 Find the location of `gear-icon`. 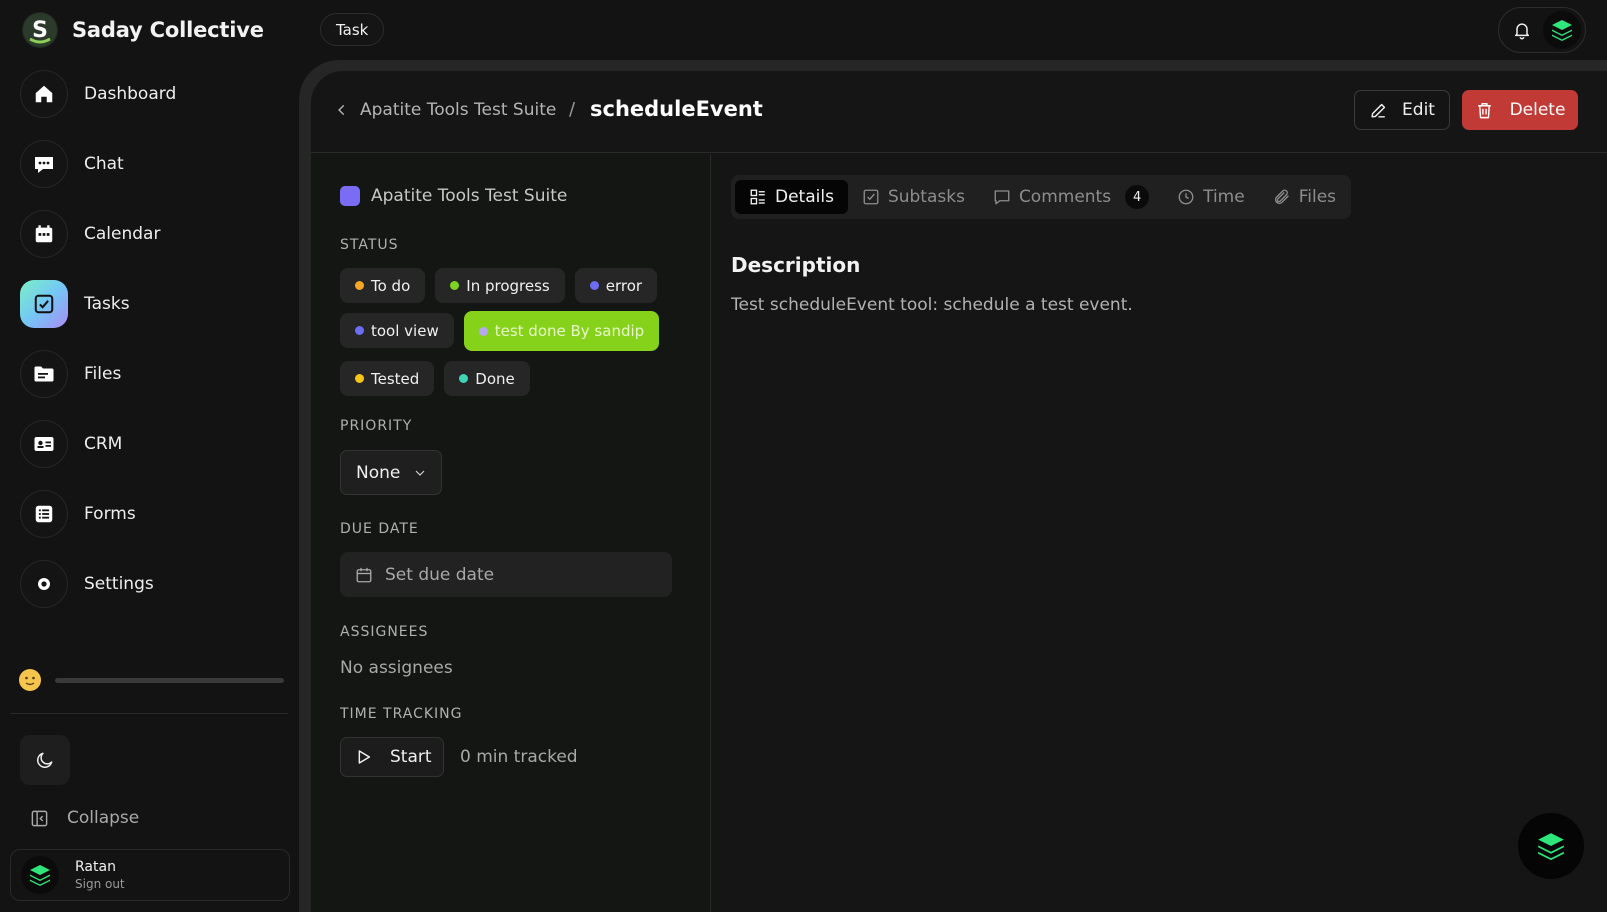

gear-icon is located at coordinates (44, 584).